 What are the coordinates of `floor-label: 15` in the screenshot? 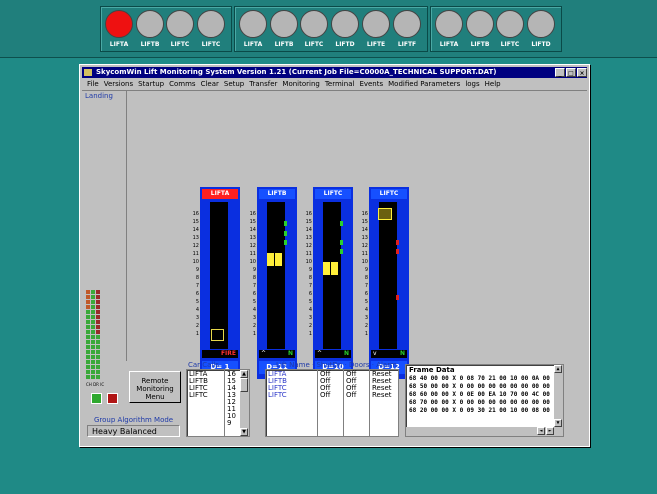 It's located at (195, 222).